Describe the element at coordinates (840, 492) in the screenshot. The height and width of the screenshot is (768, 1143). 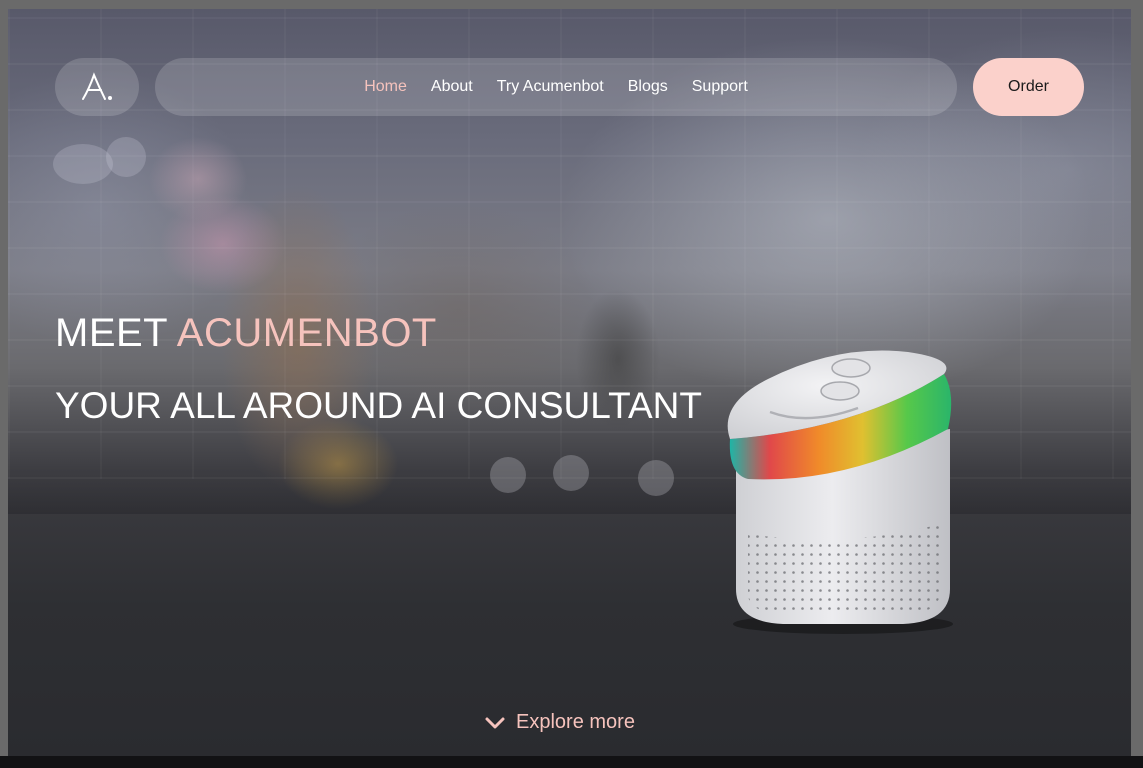
I see `acumenbot-device-image` at that location.